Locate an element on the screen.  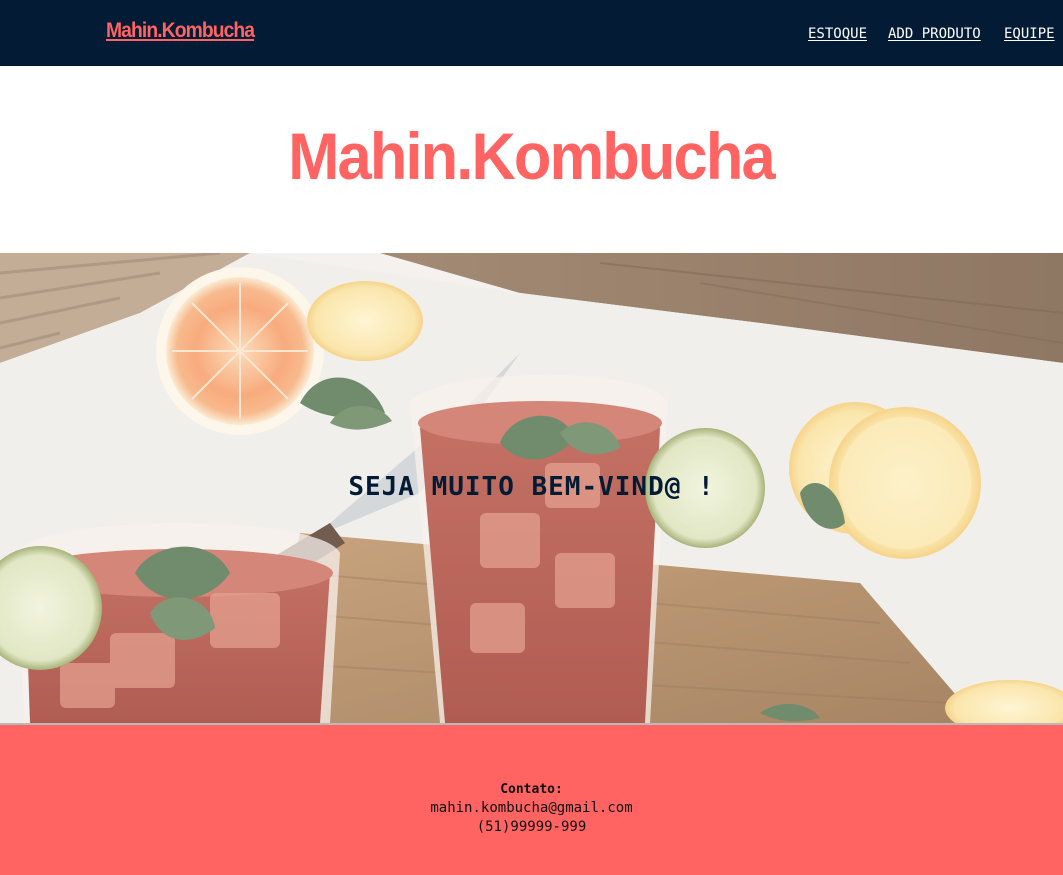
nav-link-add-produto: ADD PRODUTO is located at coordinates (934, 34).